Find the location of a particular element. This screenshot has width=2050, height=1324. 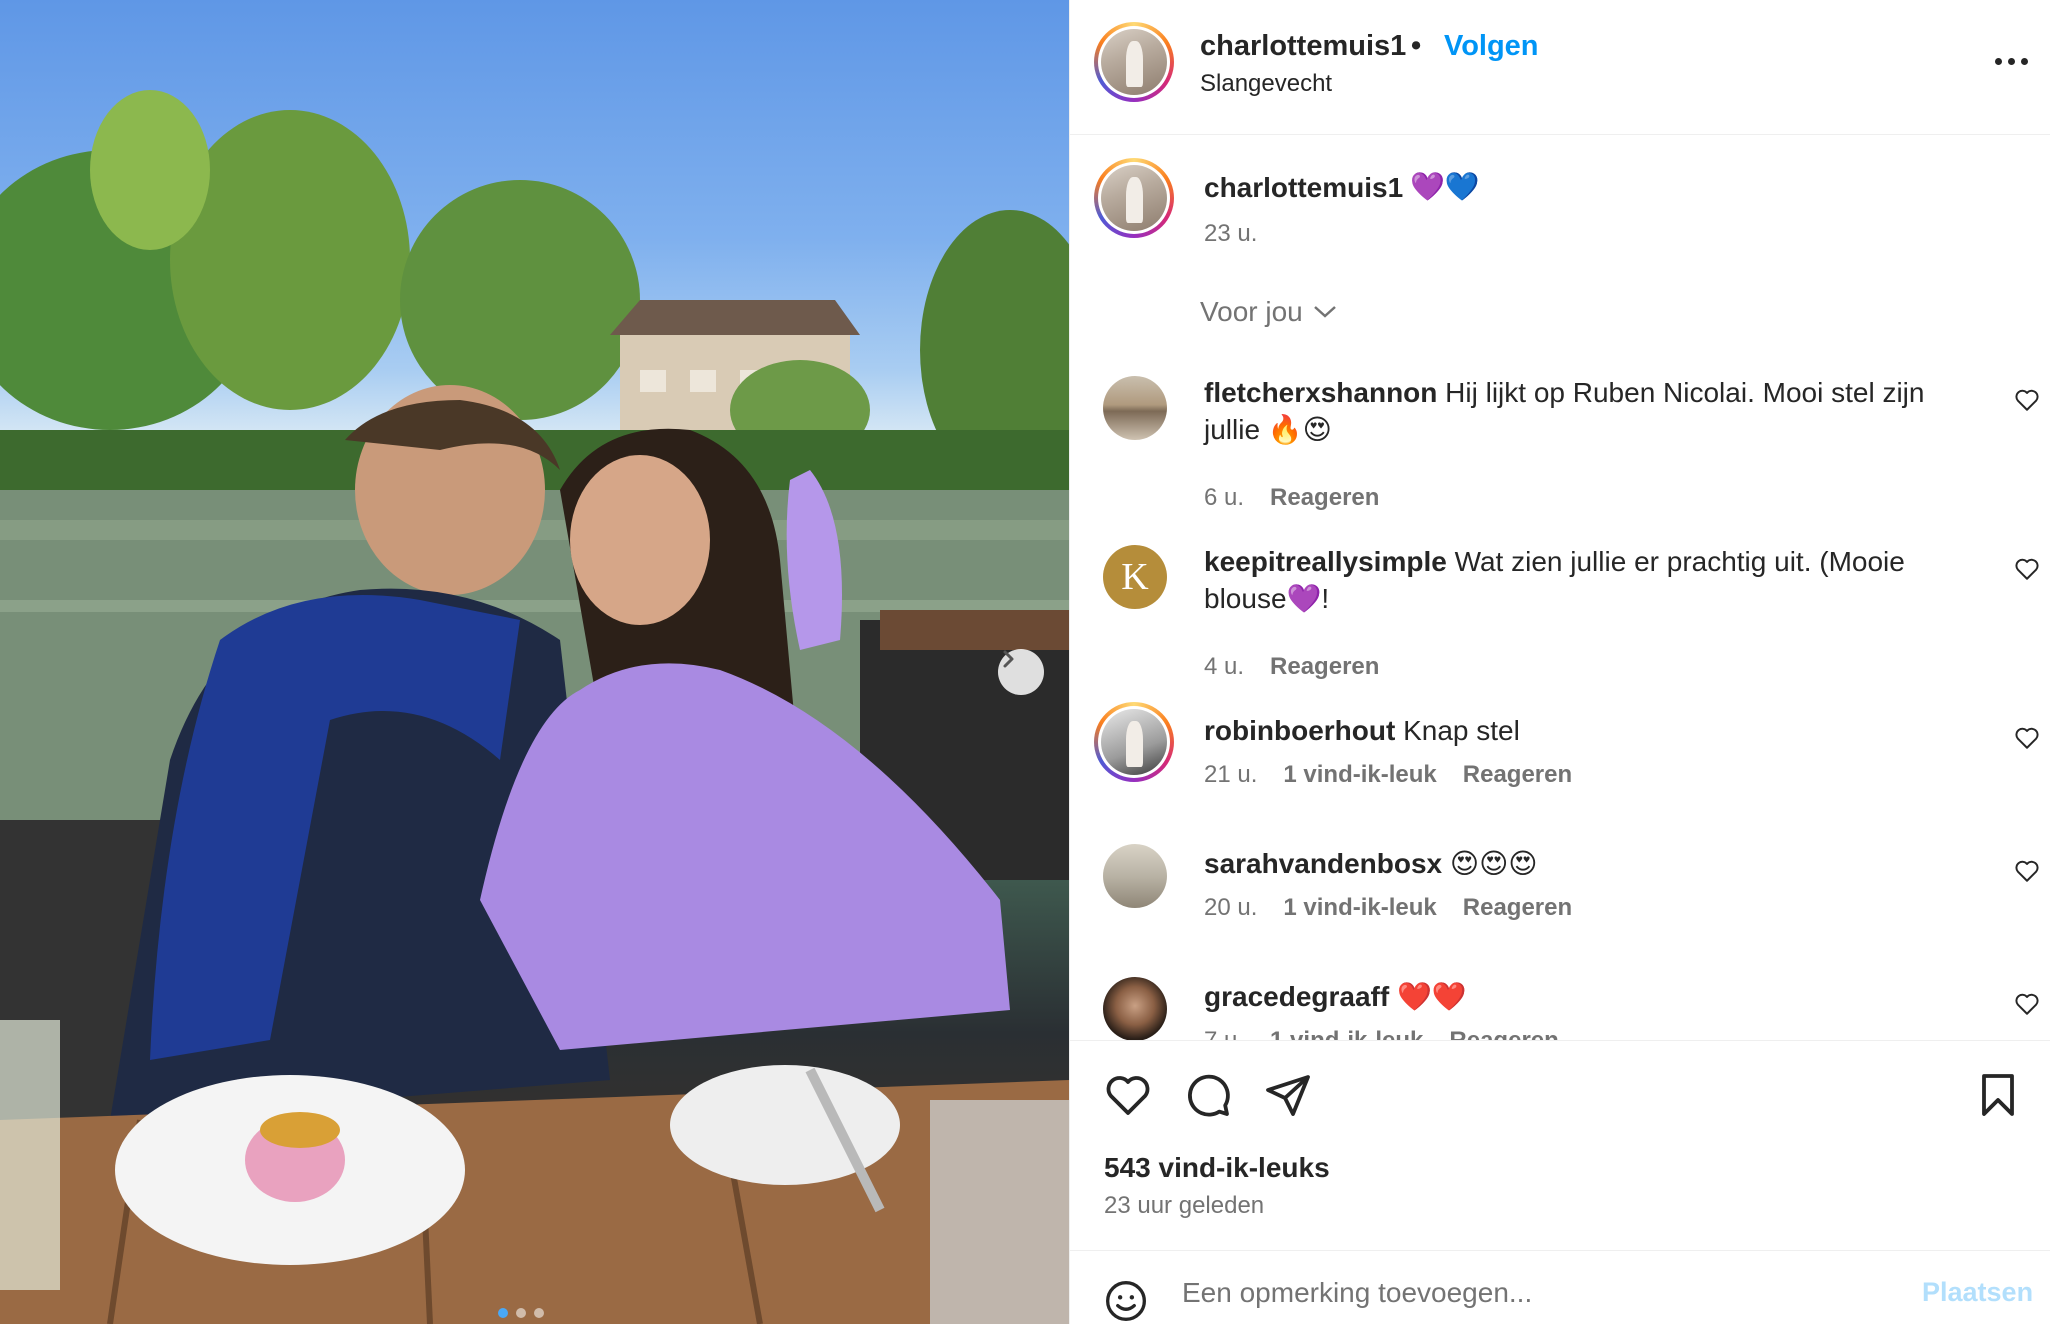

caption-avatar is located at coordinates (1134, 198).